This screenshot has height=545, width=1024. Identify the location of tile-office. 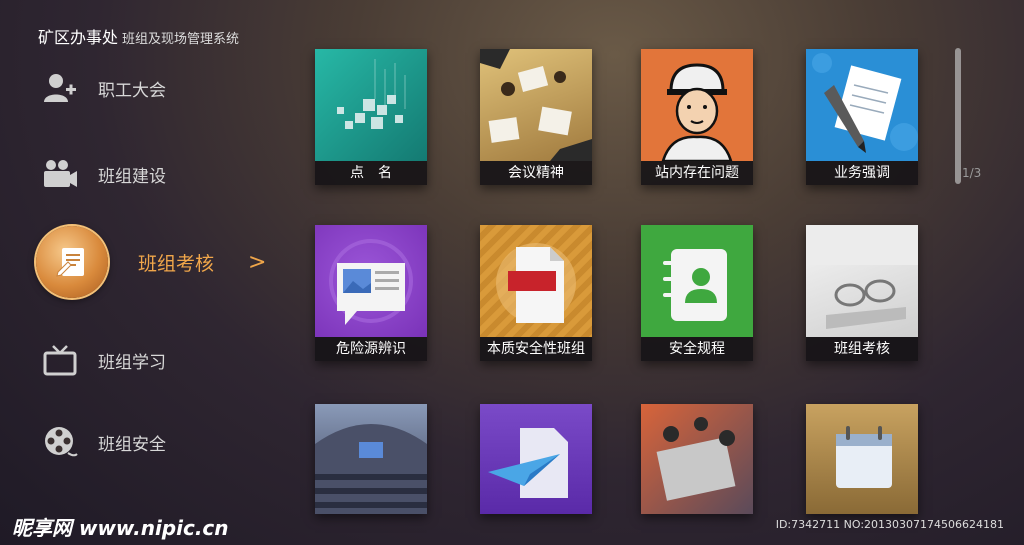
(697, 459).